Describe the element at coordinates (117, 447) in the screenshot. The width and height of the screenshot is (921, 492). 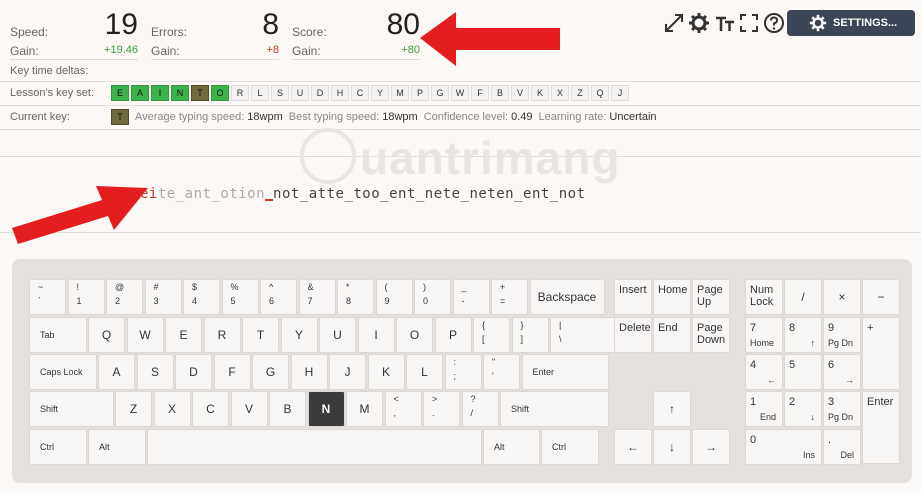
I see `alt-left-key: Alt` at that location.